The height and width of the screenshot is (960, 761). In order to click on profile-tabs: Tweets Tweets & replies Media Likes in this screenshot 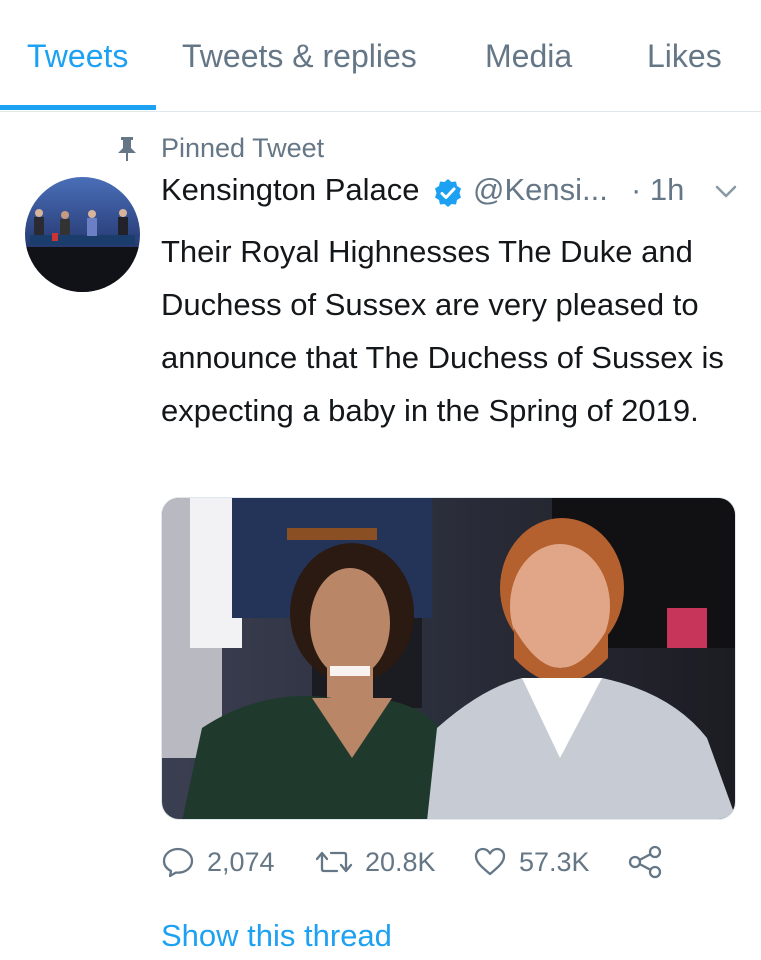, I will do `click(380, 56)`.